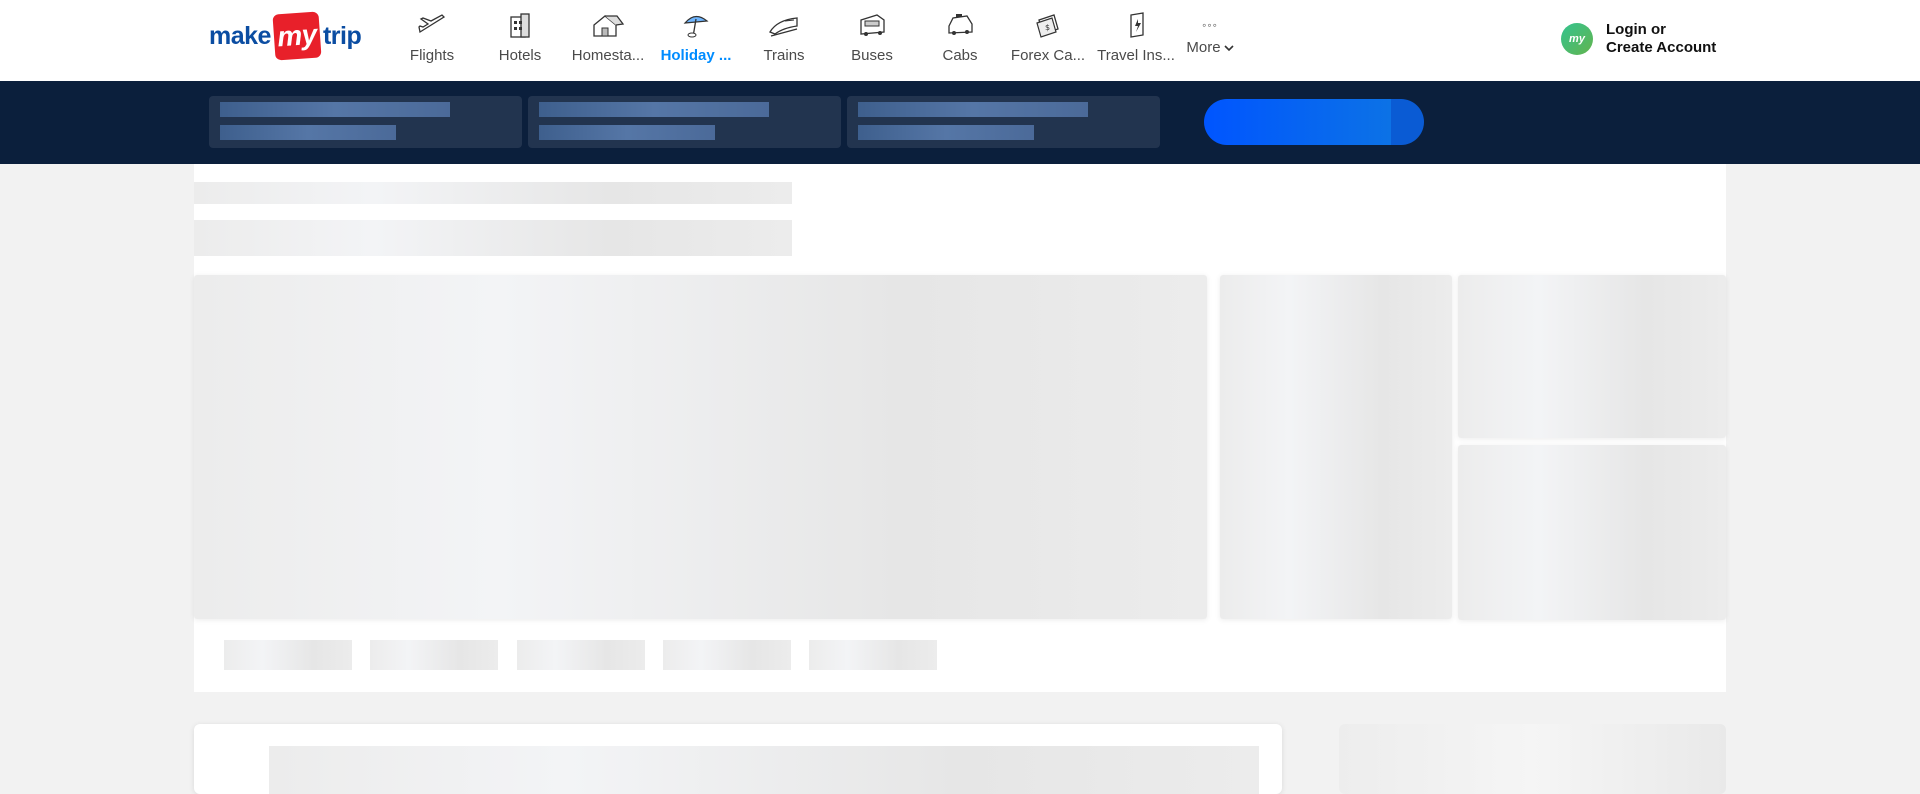 The height and width of the screenshot is (794, 1920). I want to click on plane-icon, so click(432, 25).